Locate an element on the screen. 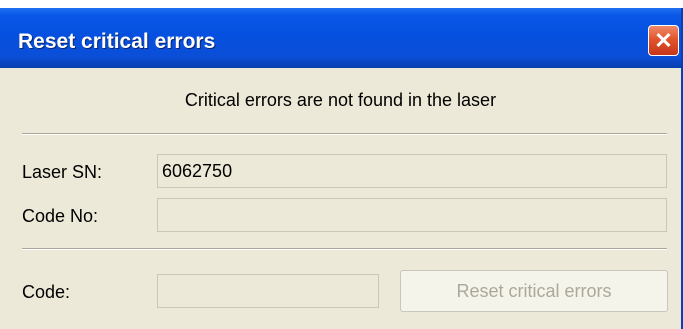  close-button: ✕ is located at coordinates (663, 40).